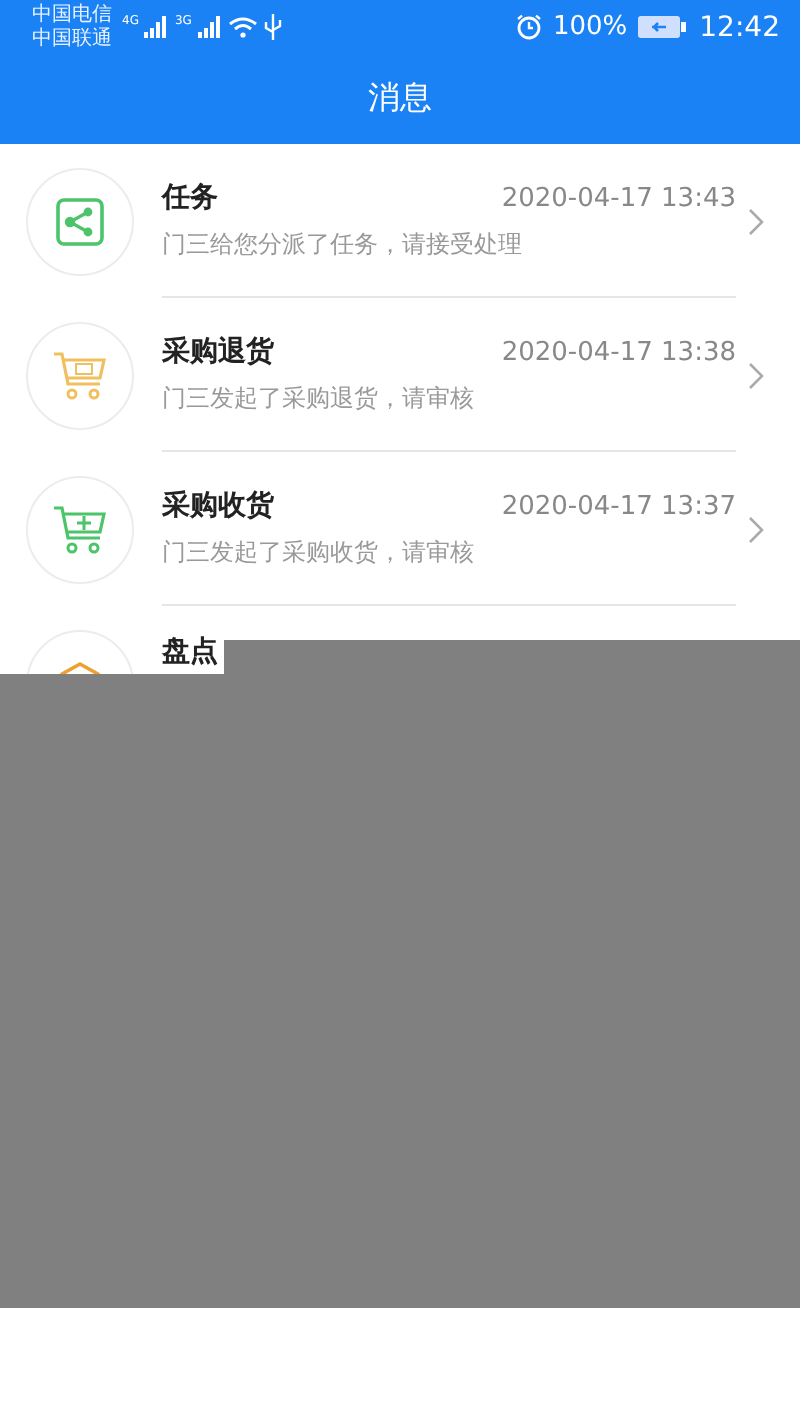  I want to click on message-title: 任务, so click(190, 197).